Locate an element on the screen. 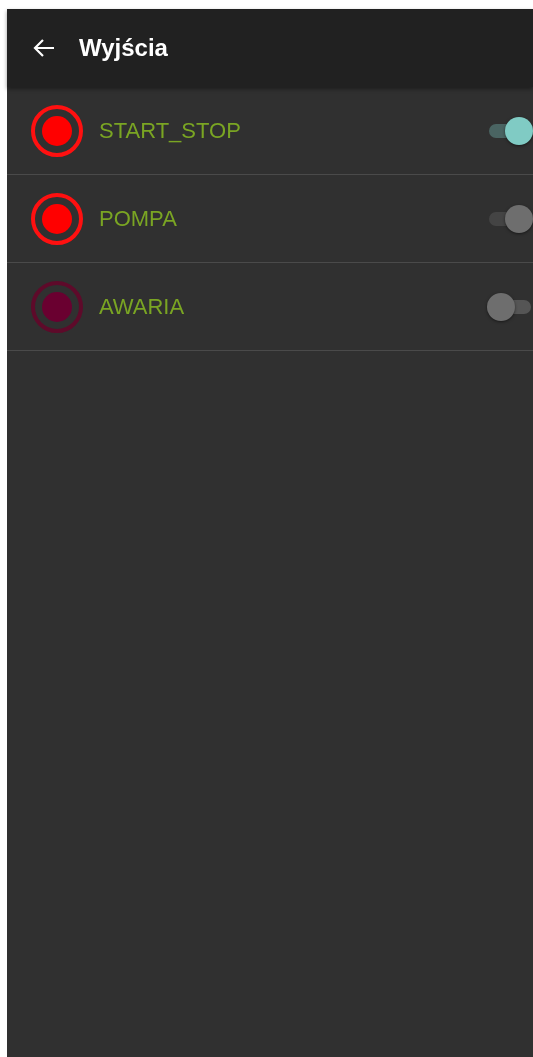  back-button is located at coordinates (44, 48).